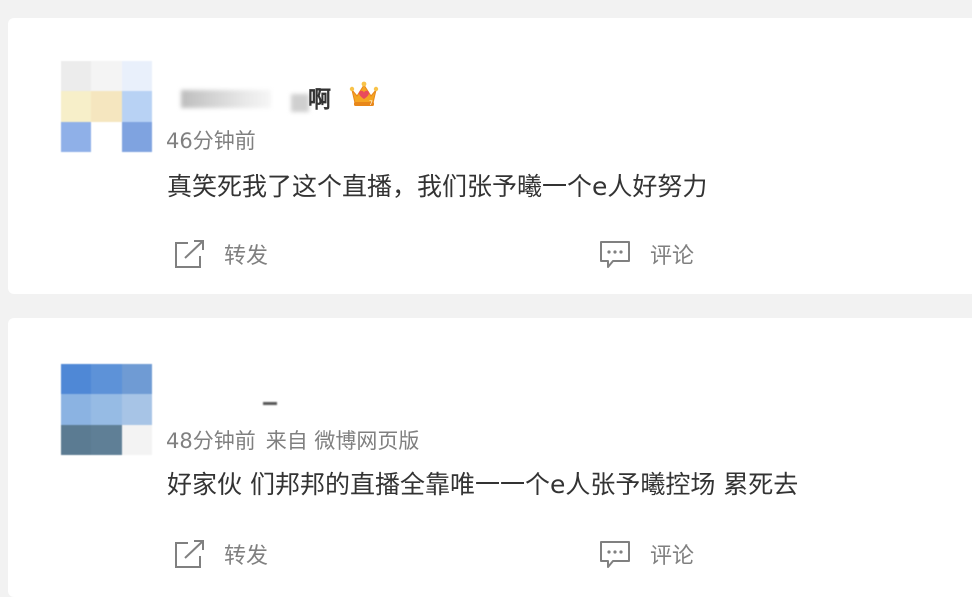 Image resolution: width=972 pixels, height=597 pixels. I want to click on post-time: 46分钟前, so click(211, 141).